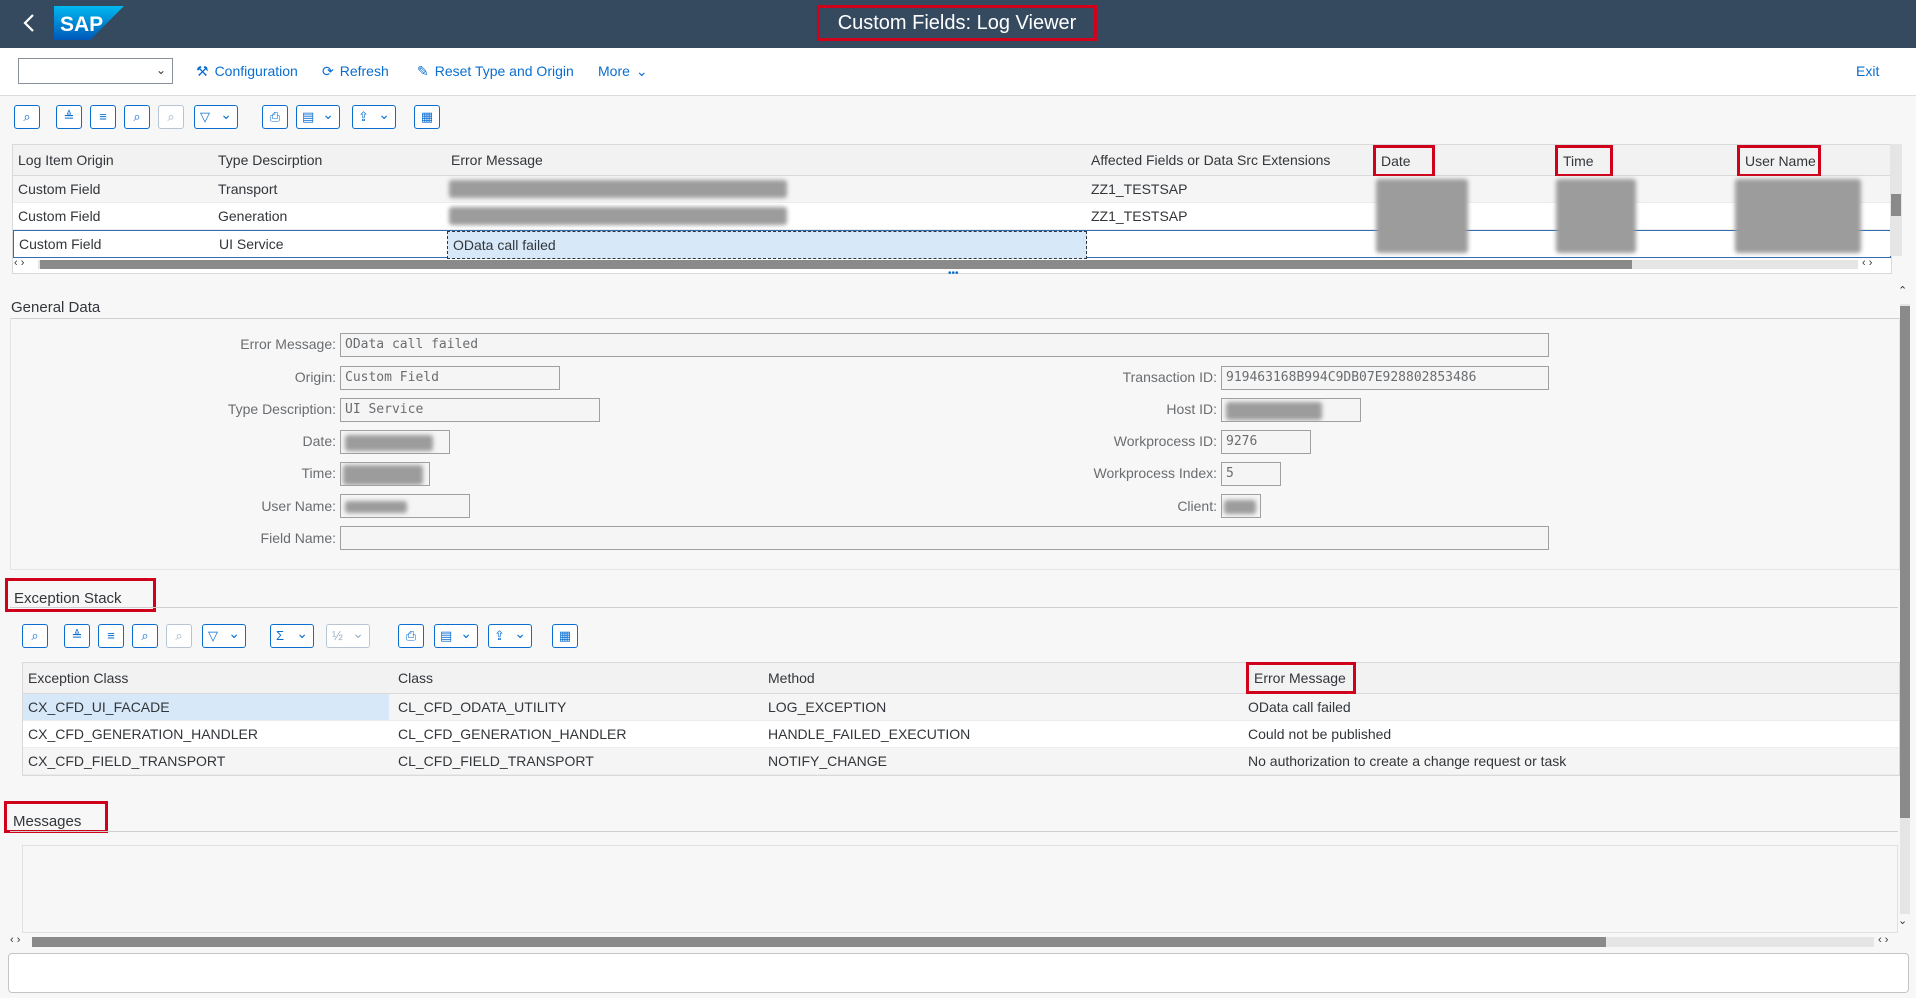 This screenshot has height=998, width=1916. What do you see at coordinates (1236, 160) in the screenshot?
I see `col-affected-fields: Affected Fields or Data Src Extensions` at bounding box center [1236, 160].